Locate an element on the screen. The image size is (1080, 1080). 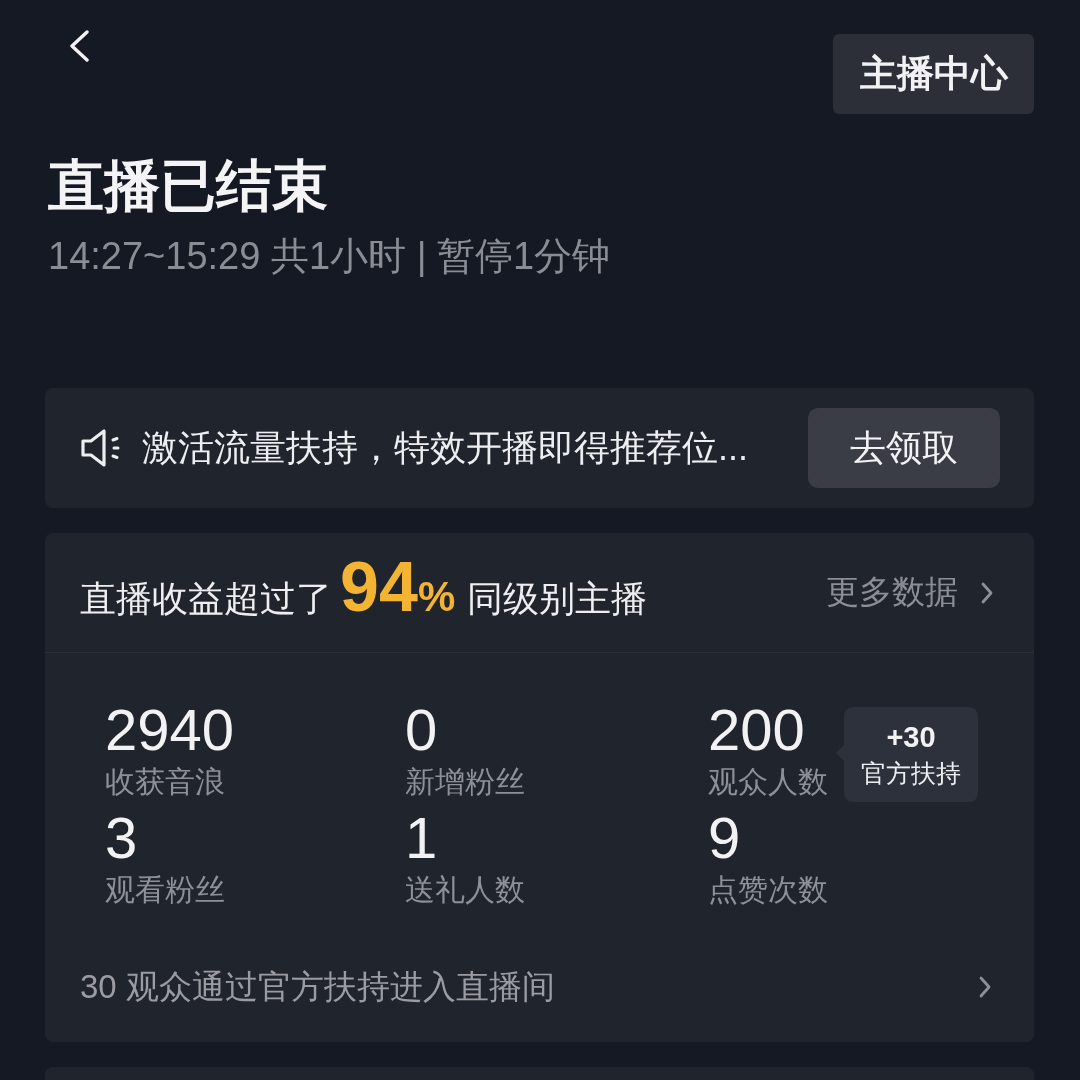
earnings-summary: 直播收益超过了 94% 同级别主播 is located at coordinates (364, 589).